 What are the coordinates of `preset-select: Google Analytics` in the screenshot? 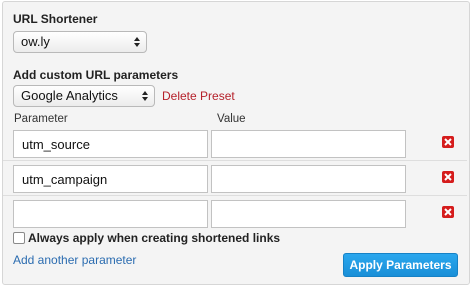 It's located at (84, 96).